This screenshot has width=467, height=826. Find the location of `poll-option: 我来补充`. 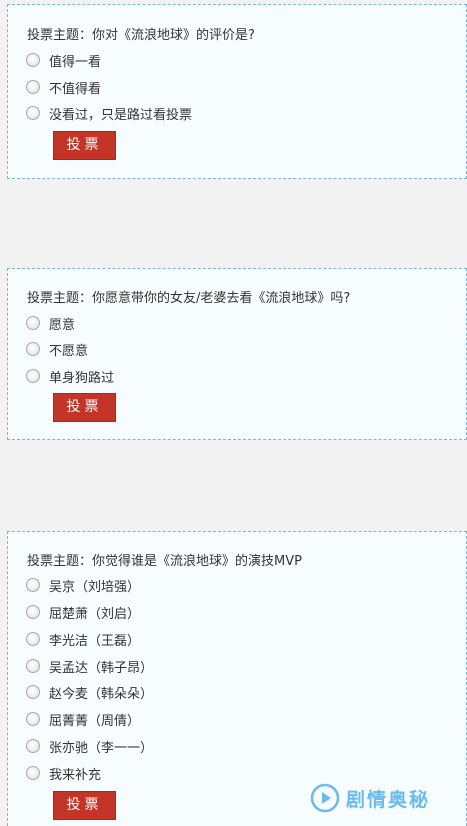

poll-option: 我来补充 is located at coordinates (64, 773).